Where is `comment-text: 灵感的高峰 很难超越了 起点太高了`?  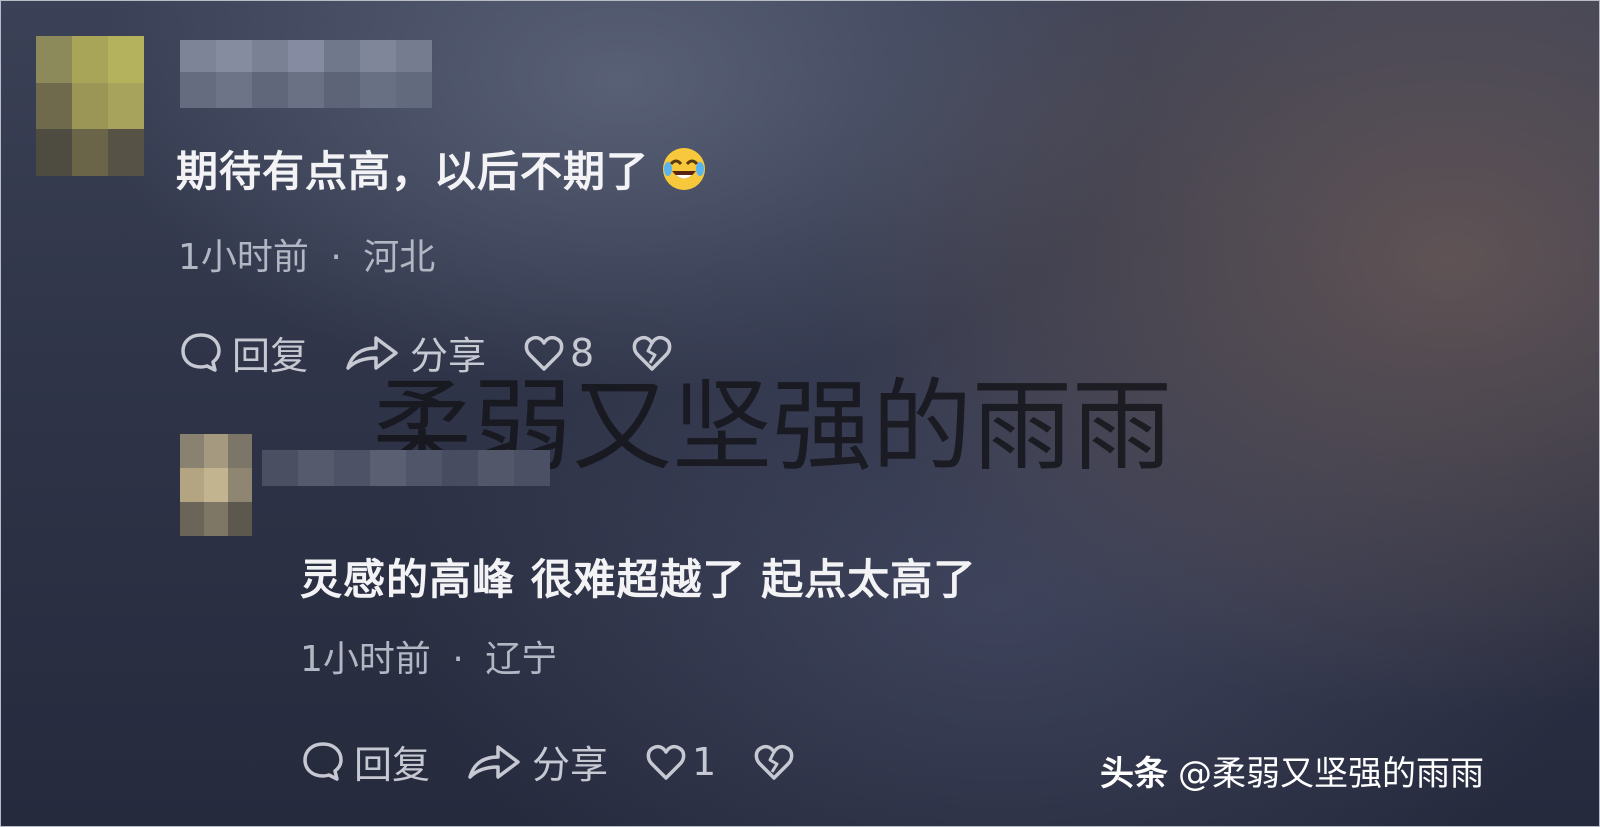
comment-text: 灵感的高峰 很难超越了 起点太高了 is located at coordinates (638, 576).